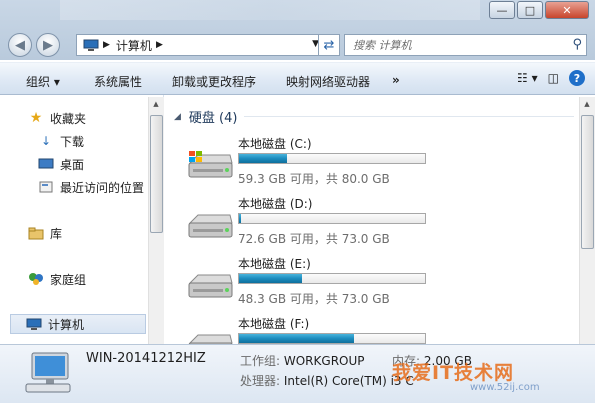  I want to click on downloads-folder-icon: ↓, so click(46, 141).